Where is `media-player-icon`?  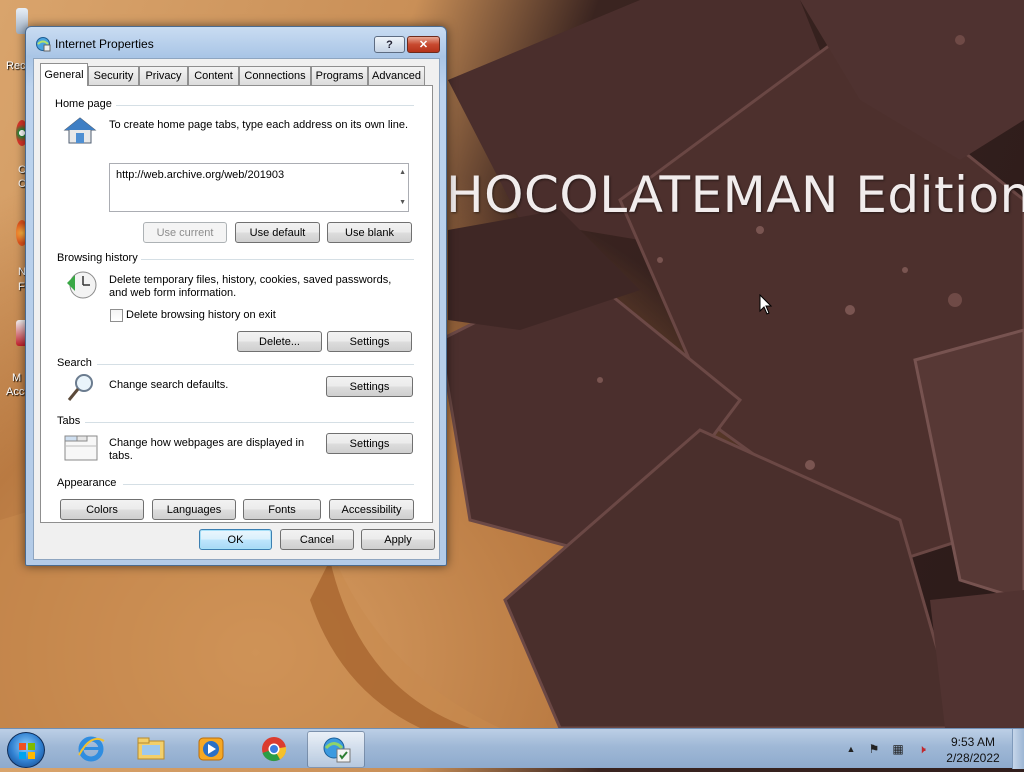 media-player-icon is located at coordinates (211, 749).